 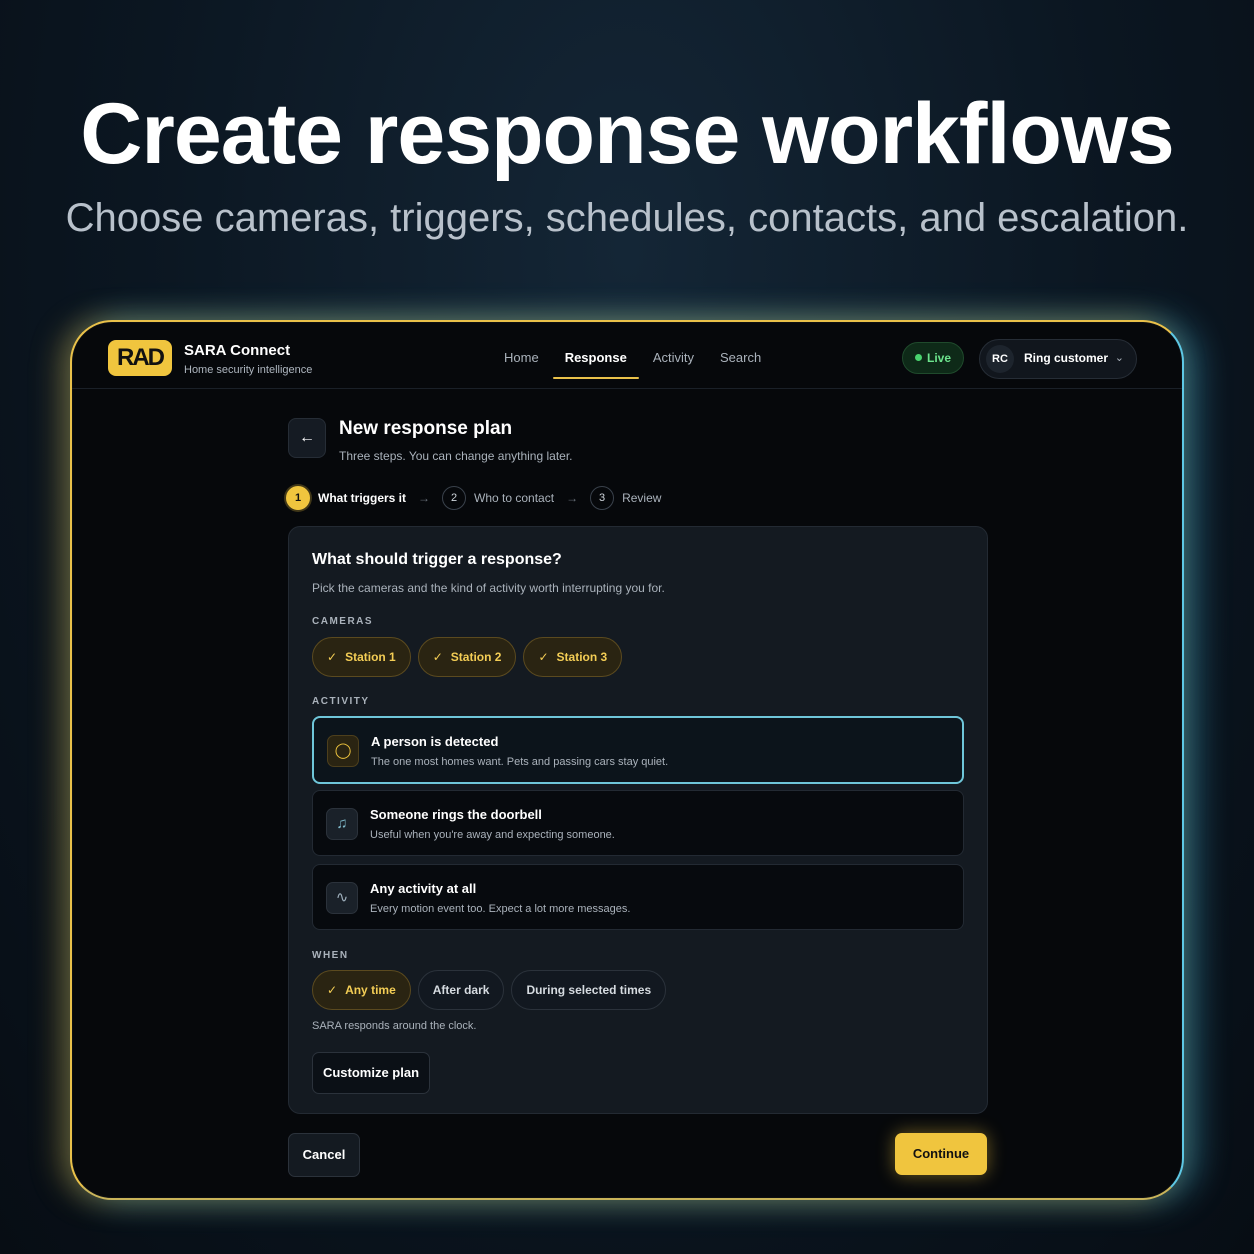 What do you see at coordinates (595, 359) in the screenshot?
I see `nav-response: Response` at bounding box center [595, 359].